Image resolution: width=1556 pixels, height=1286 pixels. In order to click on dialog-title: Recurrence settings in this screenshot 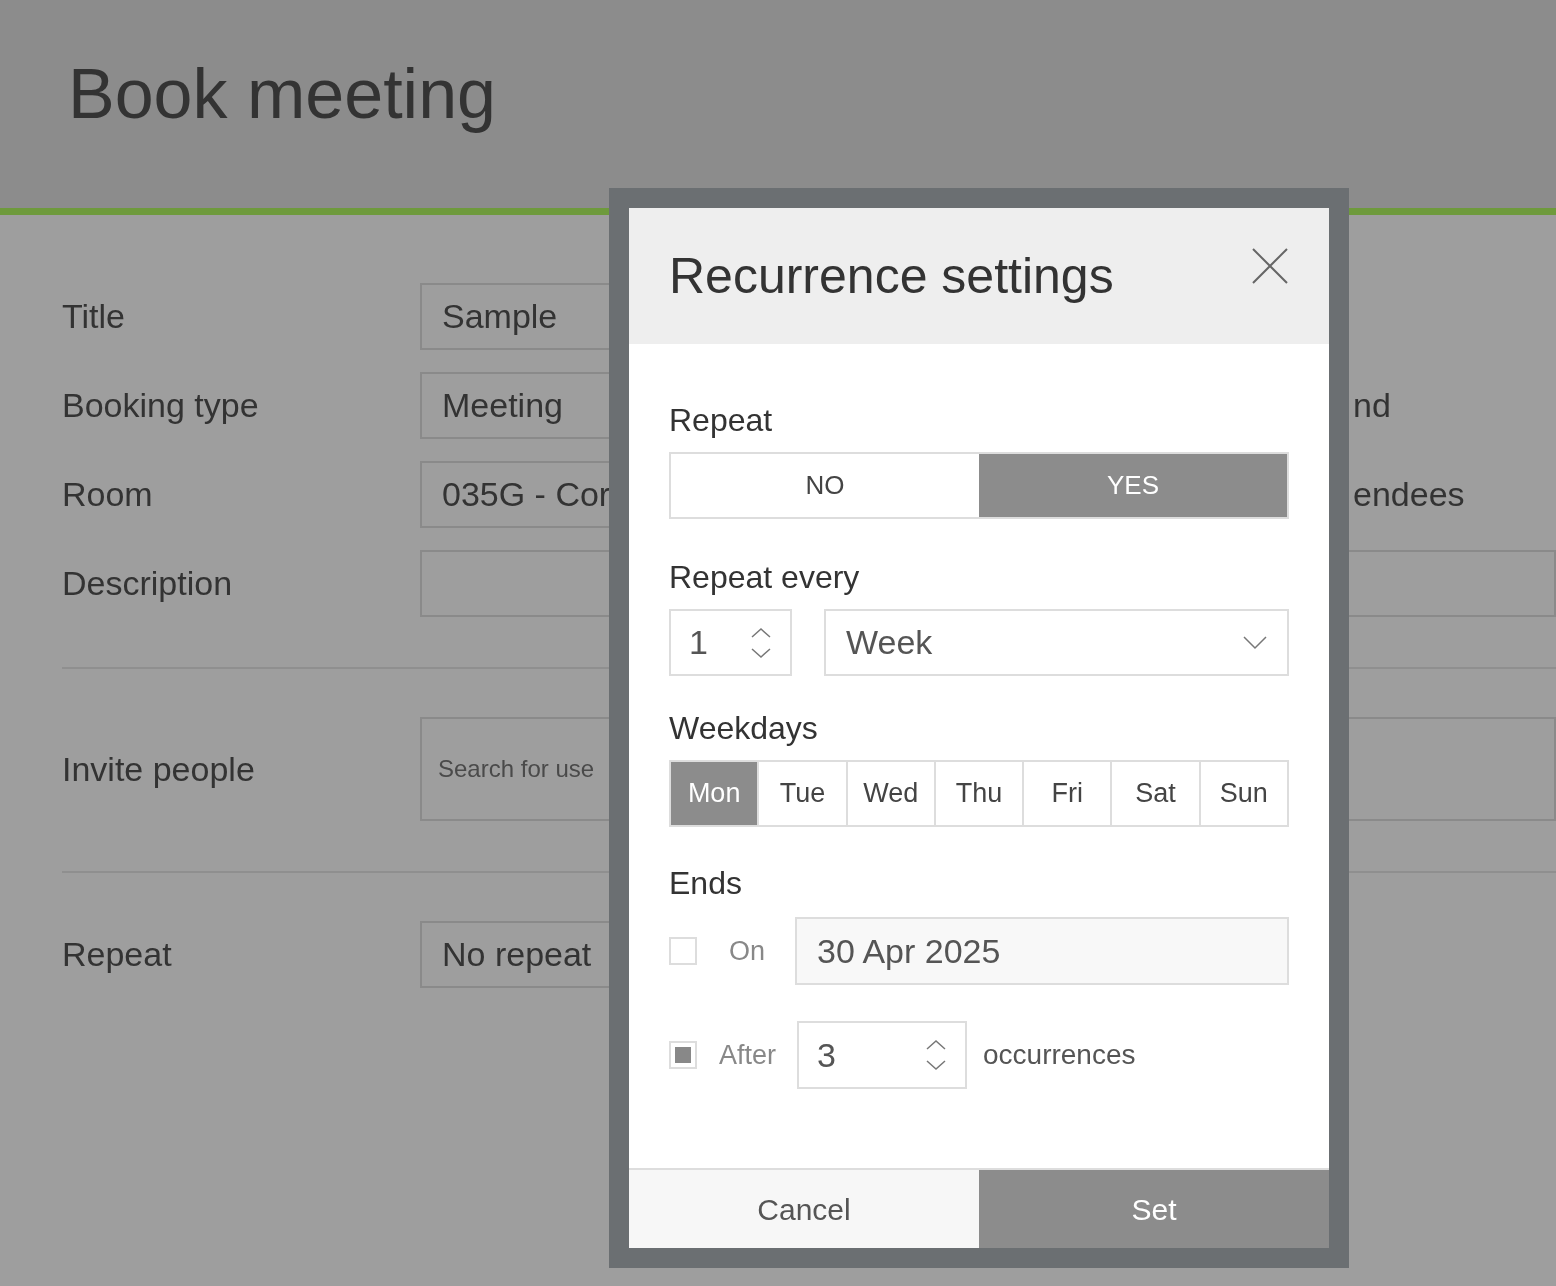, I will do `click(891, 276)`.